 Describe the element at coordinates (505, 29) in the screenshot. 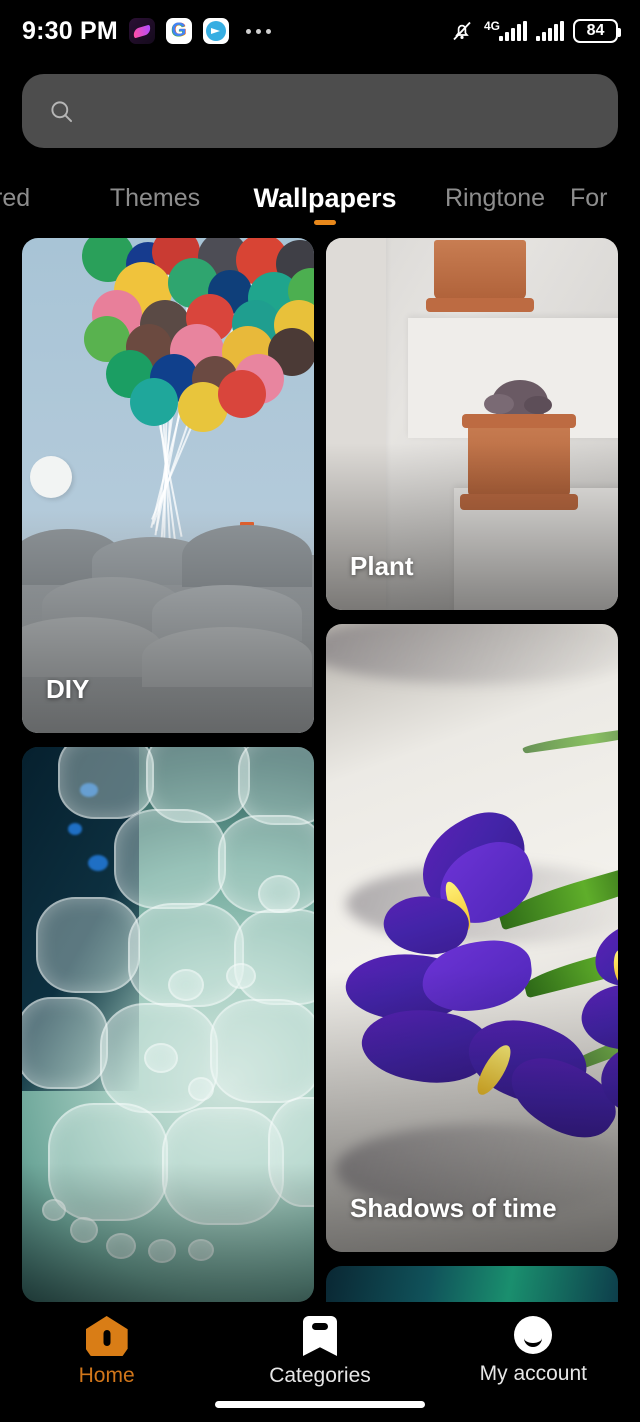

I see `signal-sim1-icon: 4G` at that location.